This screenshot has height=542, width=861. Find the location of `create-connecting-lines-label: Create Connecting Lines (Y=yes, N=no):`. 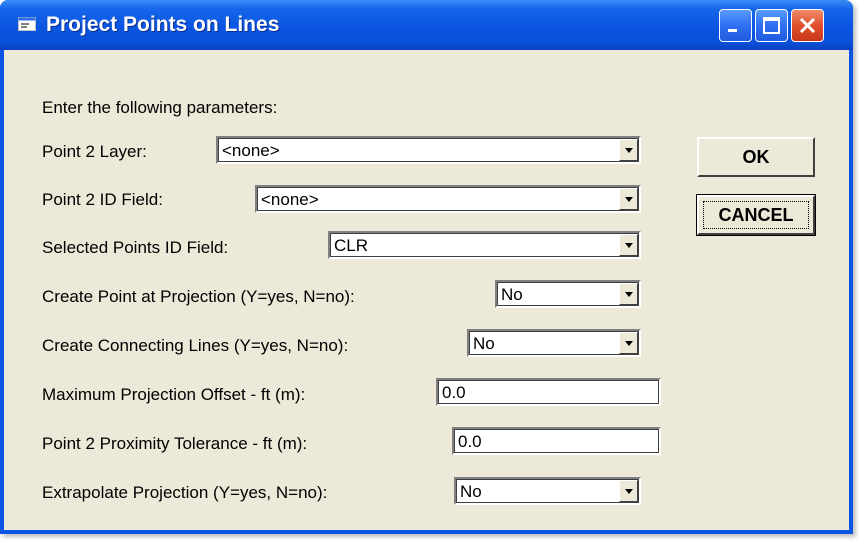

create-connecting-lines-label: Create Connecting Lines (Y=yes, N=no): is located at coordinates (195, 345).